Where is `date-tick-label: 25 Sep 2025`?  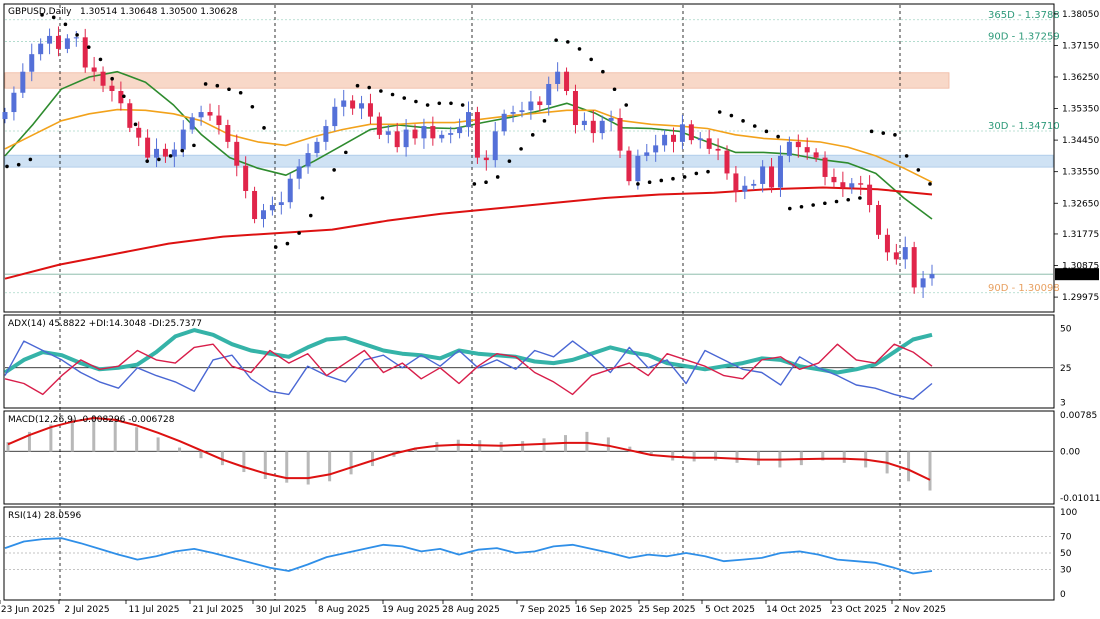 date-tick-label: 25 Sep 2025 is located at coordinates (666, 610).